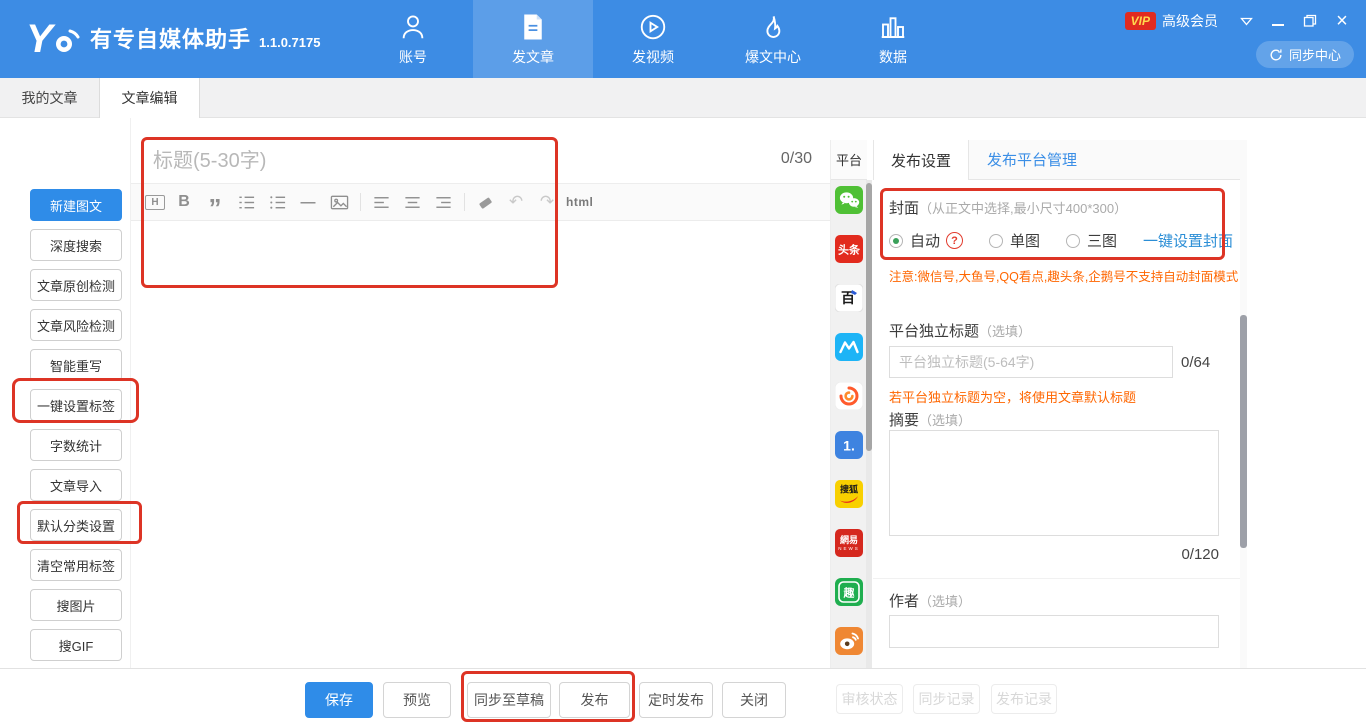 The height and width of the screenshot is (728, 1366). Describe the element at coordinates (413, 39) in the screenshot. I see `nav-item-account: 账号` at that location.